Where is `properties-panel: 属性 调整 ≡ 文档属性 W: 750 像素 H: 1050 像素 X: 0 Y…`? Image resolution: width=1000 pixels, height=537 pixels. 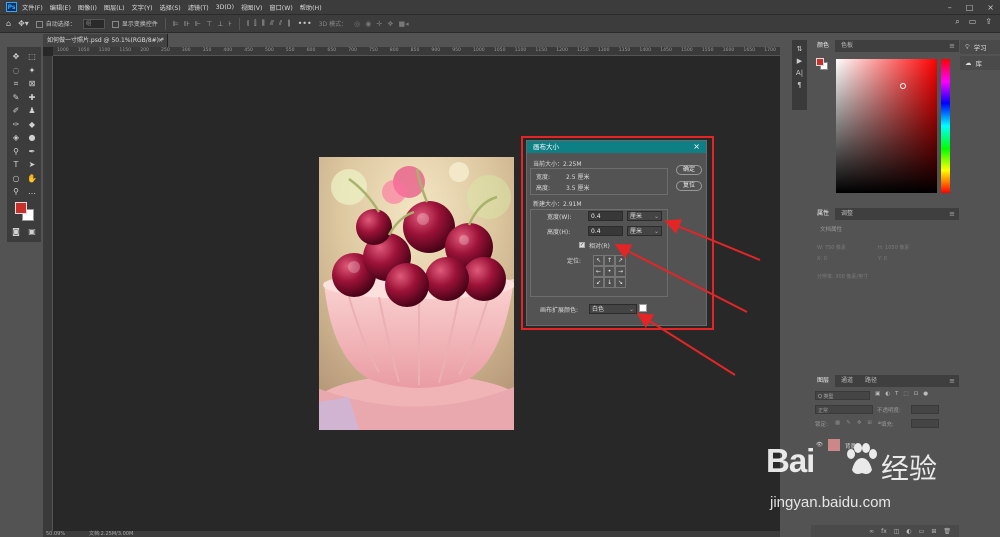 properties-panel: 属性 调整 ≡ 文档属性 W: 750 像素 H: 1050 像素 X: 0 Y… is located at coordinates (885, 305).